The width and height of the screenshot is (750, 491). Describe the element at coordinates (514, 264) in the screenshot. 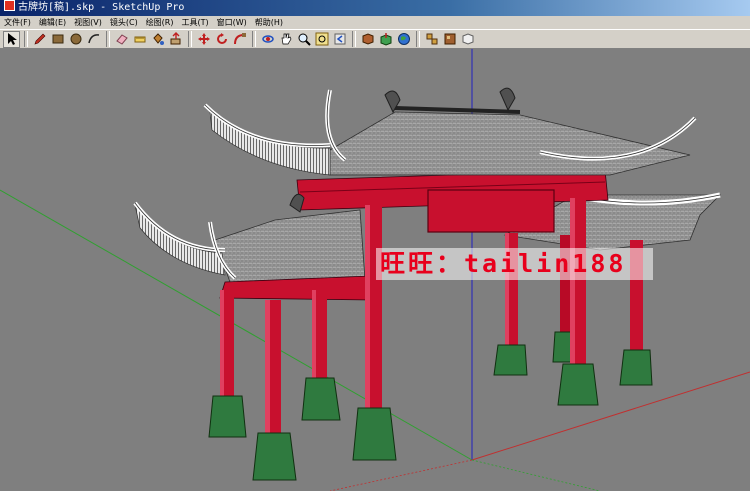

I see `watermark-text: 旺旺：tailin188` at that location.